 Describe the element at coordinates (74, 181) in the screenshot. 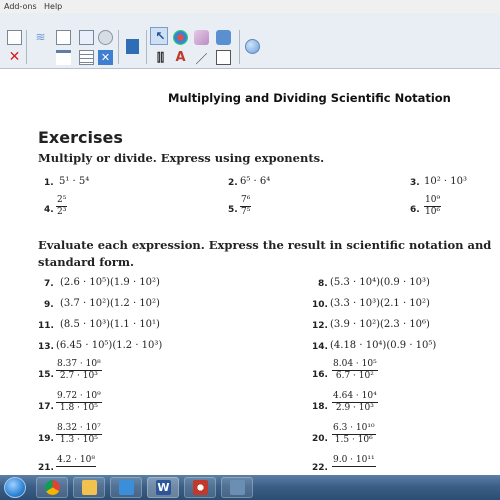

I see `problem-expression: 5¹ · 5⁴` at that location.